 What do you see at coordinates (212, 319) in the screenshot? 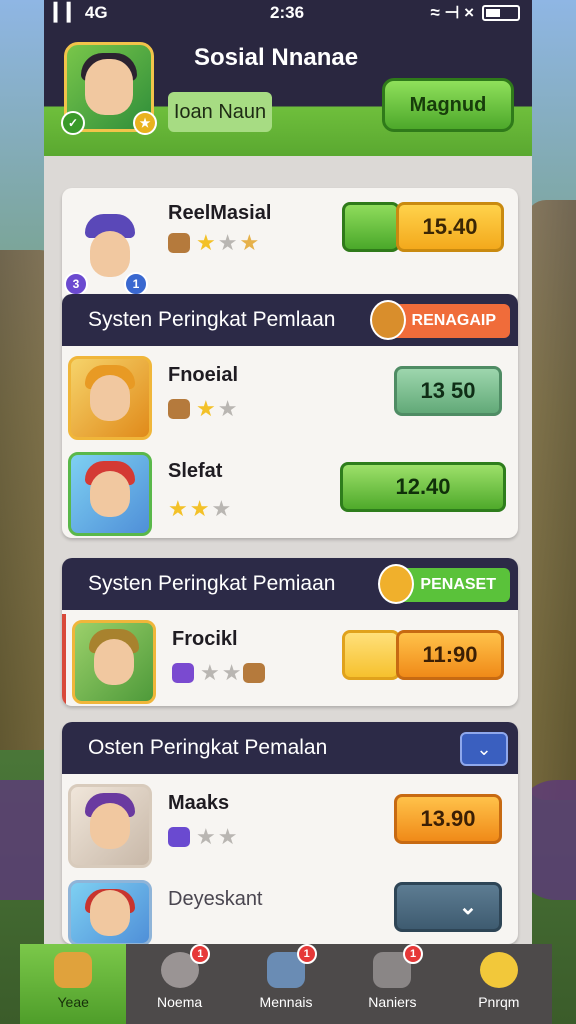
I see `section-title: Systen Peringkat Pemlaan` at bounding box center [212, 319].